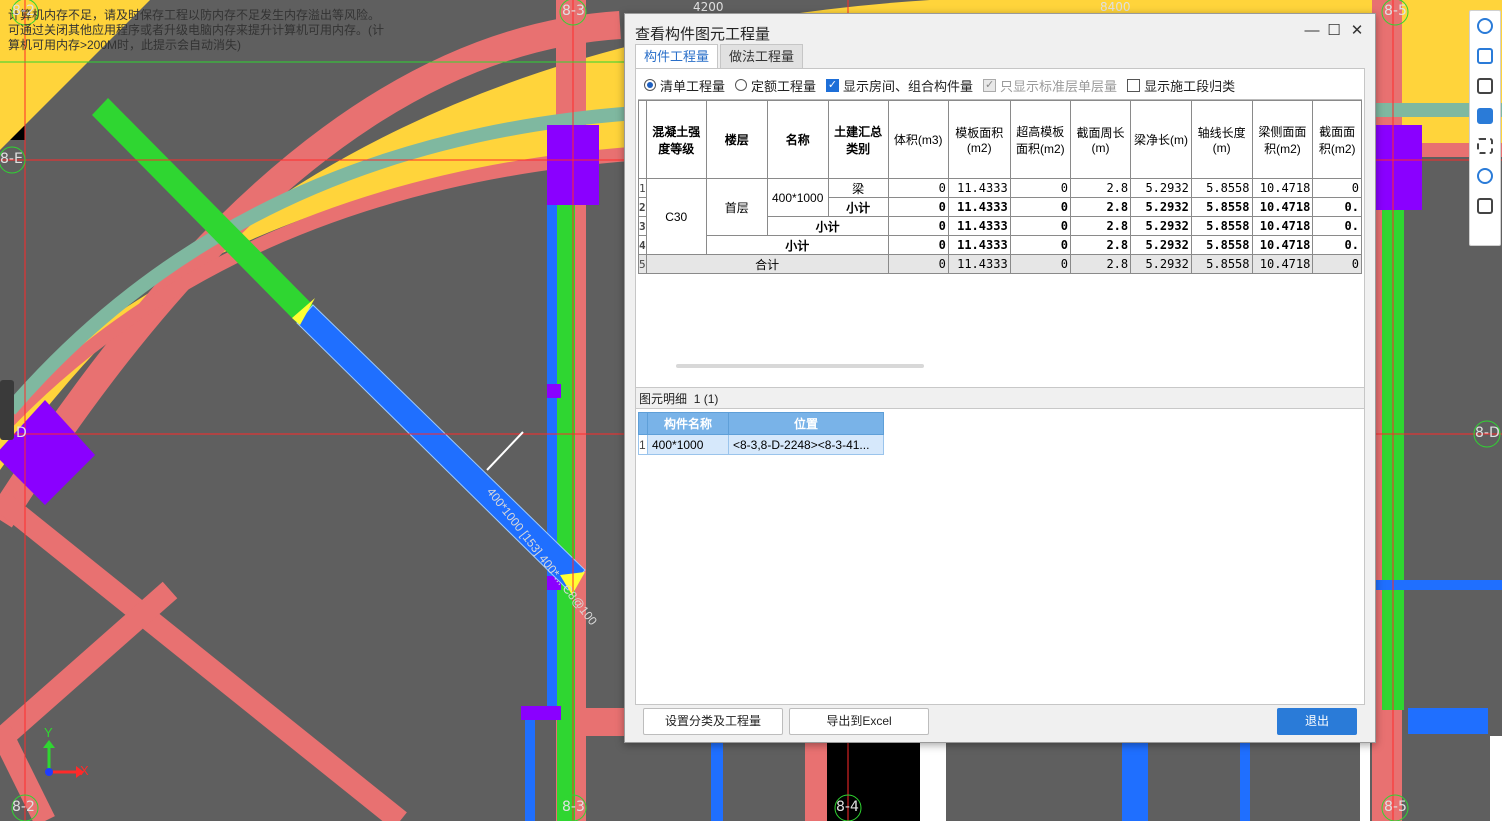 This screenshot has height=821, width=1502. Describe the element at coordinates (858, 188) in the screenshot. I see `cell-category: 梁` at that location.